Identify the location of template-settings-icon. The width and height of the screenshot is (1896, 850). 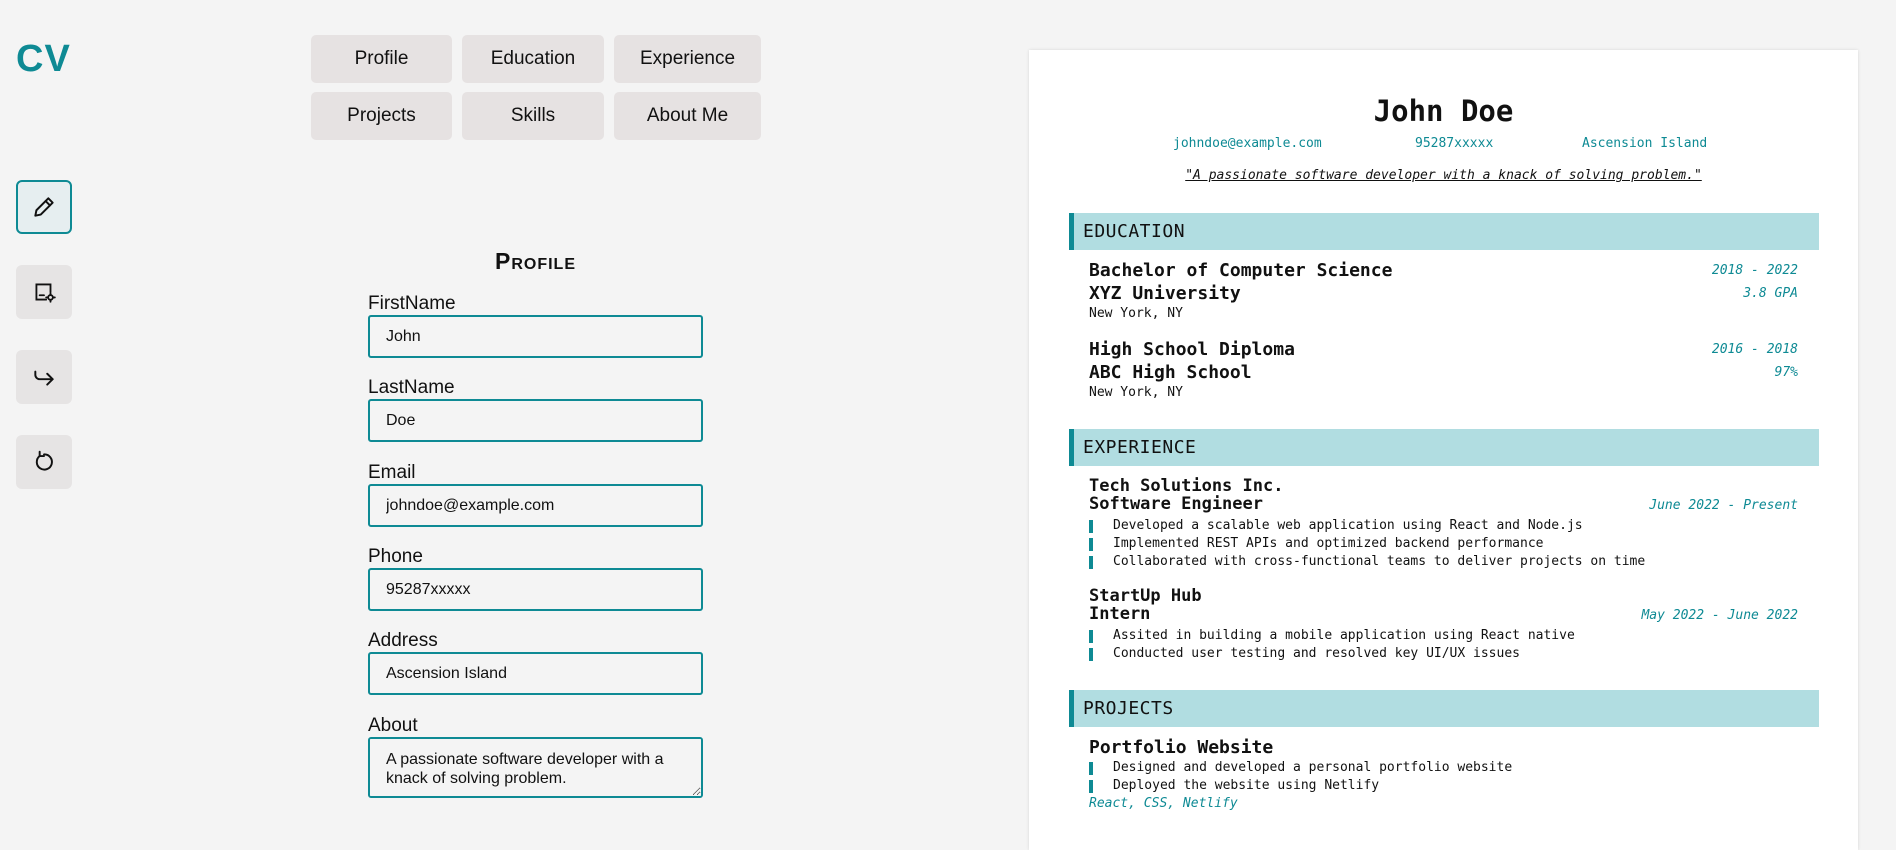
(45, 293).